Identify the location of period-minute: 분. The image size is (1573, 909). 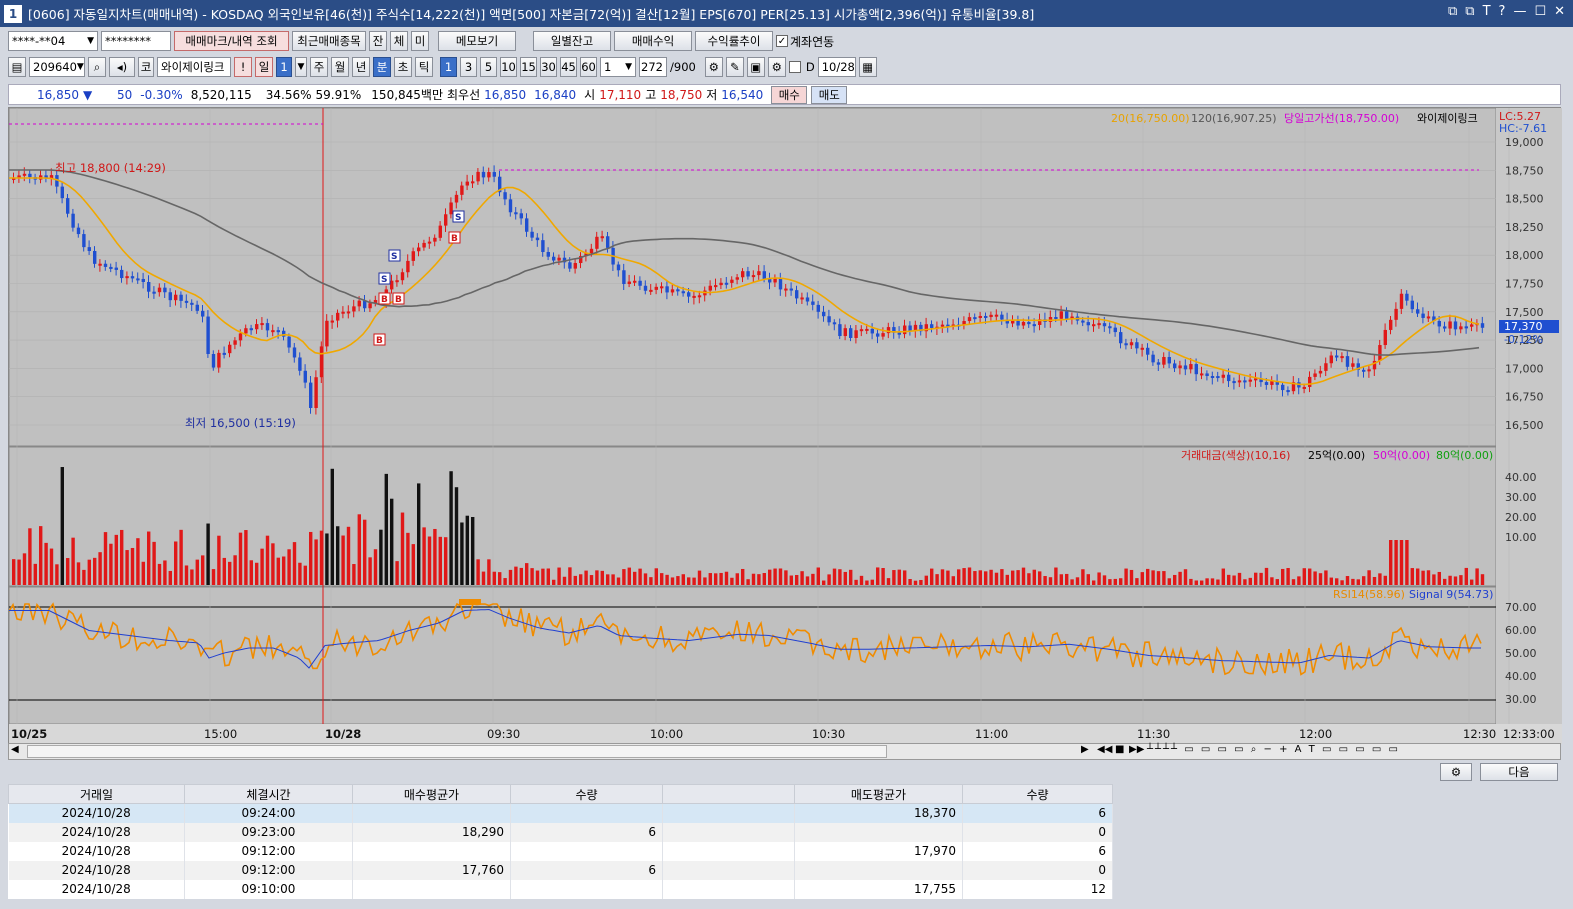
(382, 67).